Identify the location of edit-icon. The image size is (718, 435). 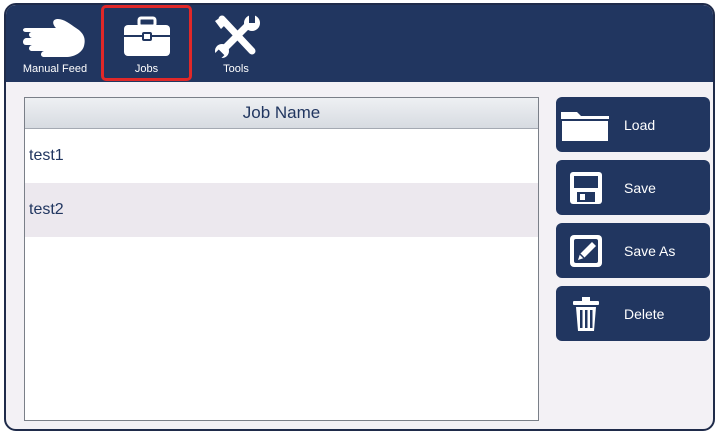
(586, 251).